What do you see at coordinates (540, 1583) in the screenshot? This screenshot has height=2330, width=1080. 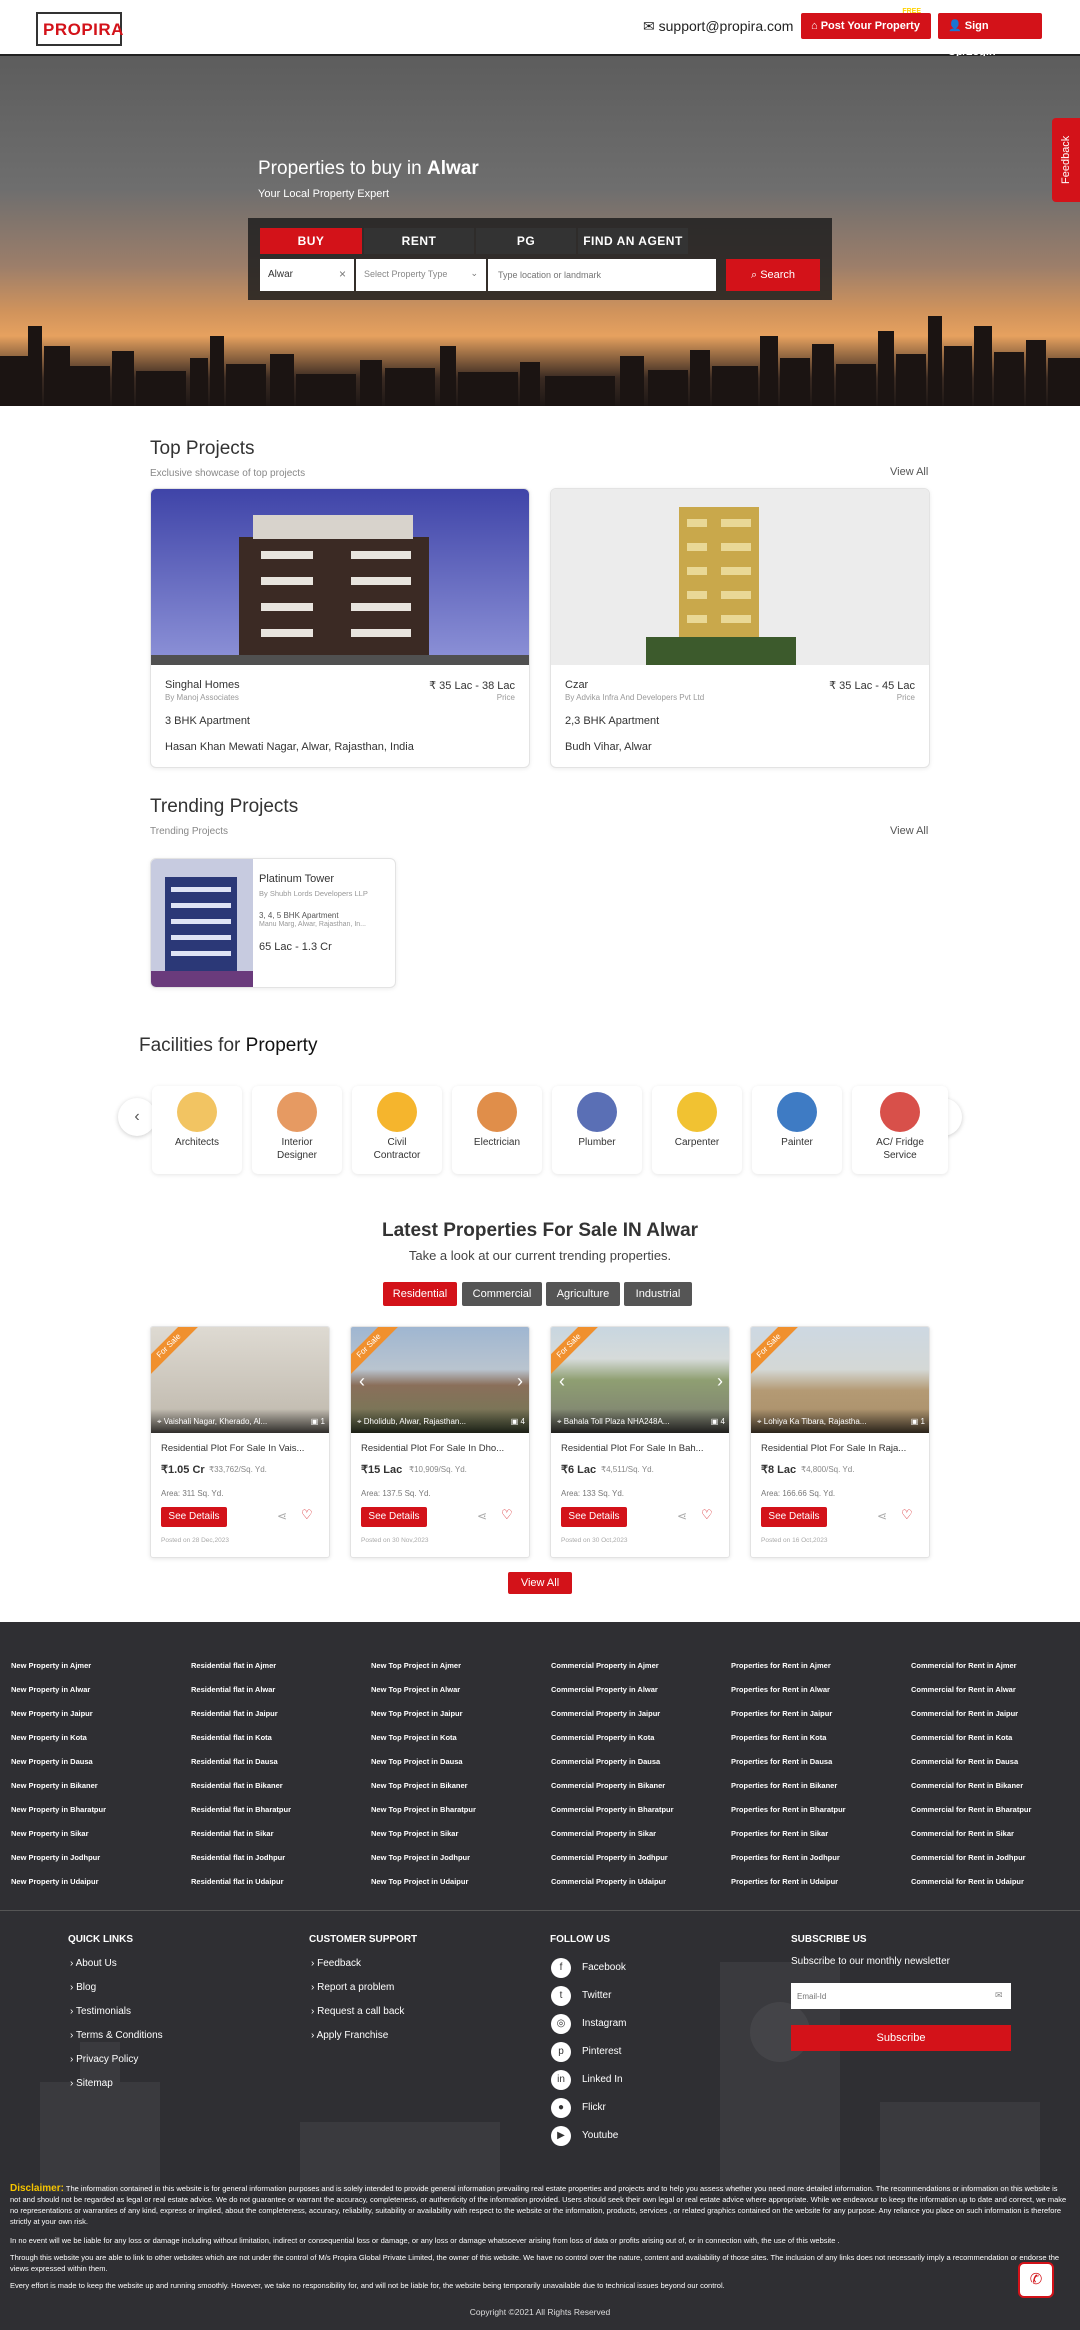 I see `latest-view-all-button: View All` at bounding box center [540, 1583].